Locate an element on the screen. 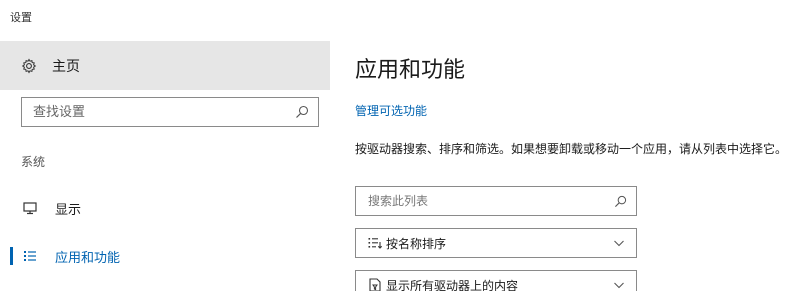 This screenshot has height=291, width=795. sort-dropdown: 按名称排序 is located at coordinates (496, 243).